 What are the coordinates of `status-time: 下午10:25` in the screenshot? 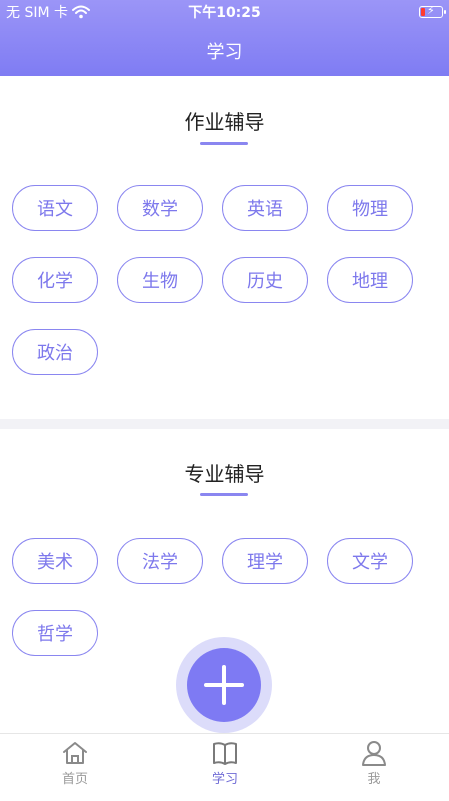 It's located at (224, 13).